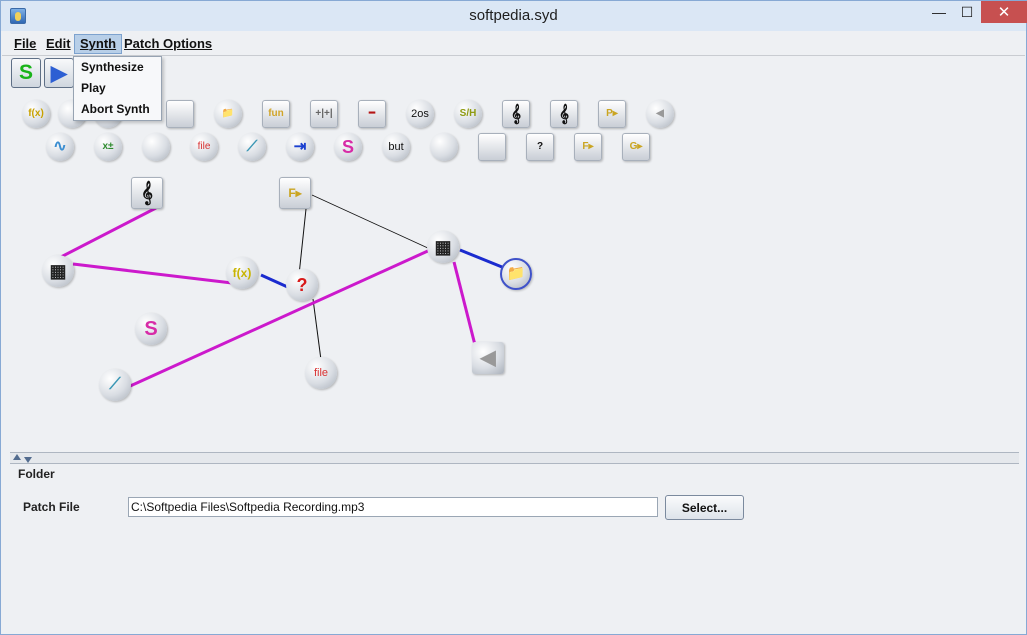 The image size is (1027, 635). Describe the element at coordinates (513, 44) in the screenshot. I see `menu-bar: File Edit Synth Patch Options` at that location.